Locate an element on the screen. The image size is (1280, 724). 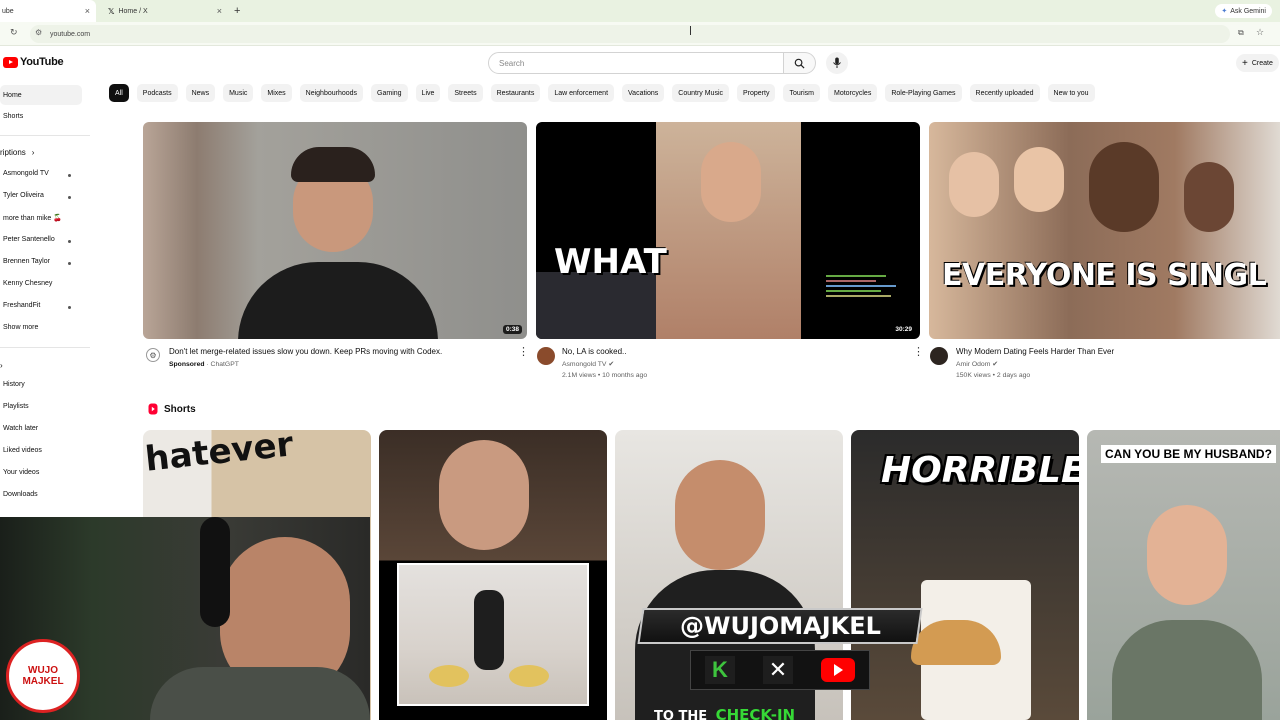
check-in-text: TO THE CHECK-IN is located at coordinates (724, 715).